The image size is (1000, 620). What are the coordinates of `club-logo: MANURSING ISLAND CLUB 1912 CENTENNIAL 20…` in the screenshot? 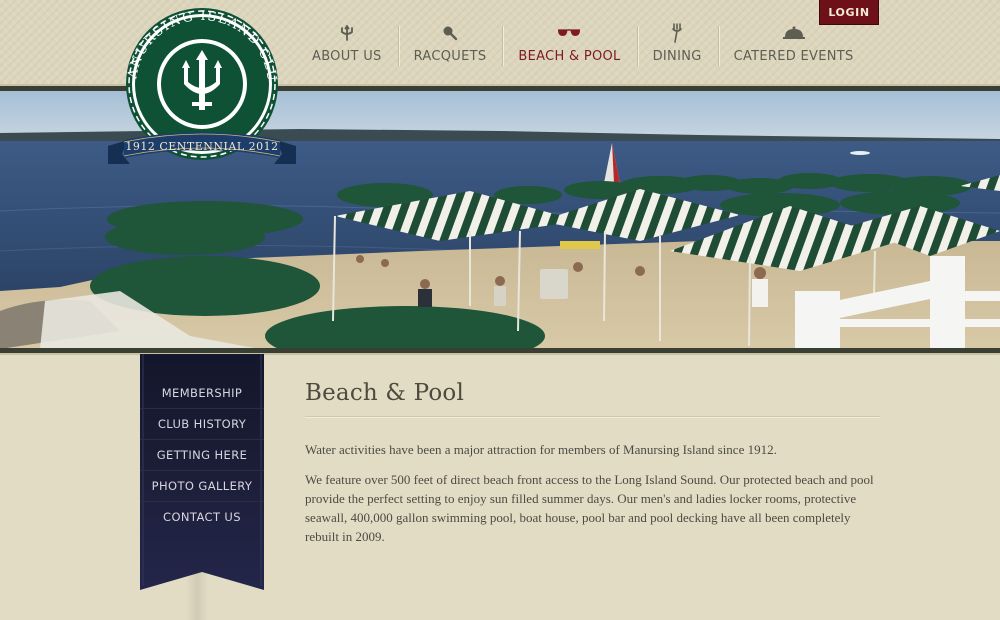 It's located at (198, 86).